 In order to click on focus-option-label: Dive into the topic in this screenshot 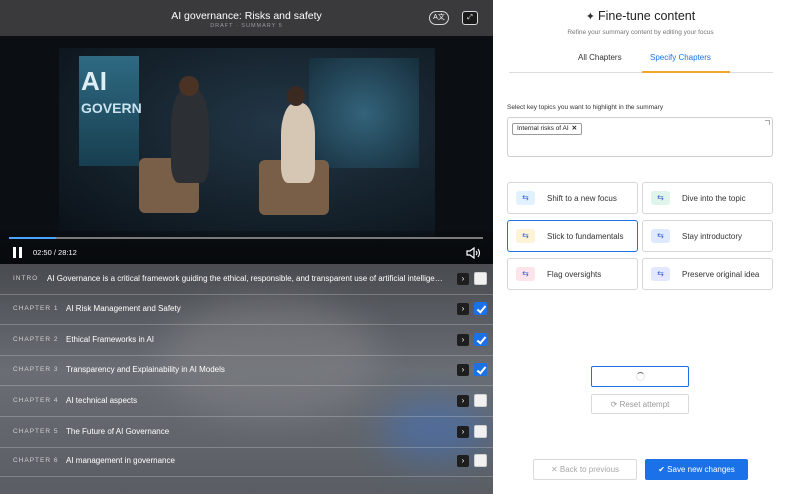, I will do `click(714, 198)`.